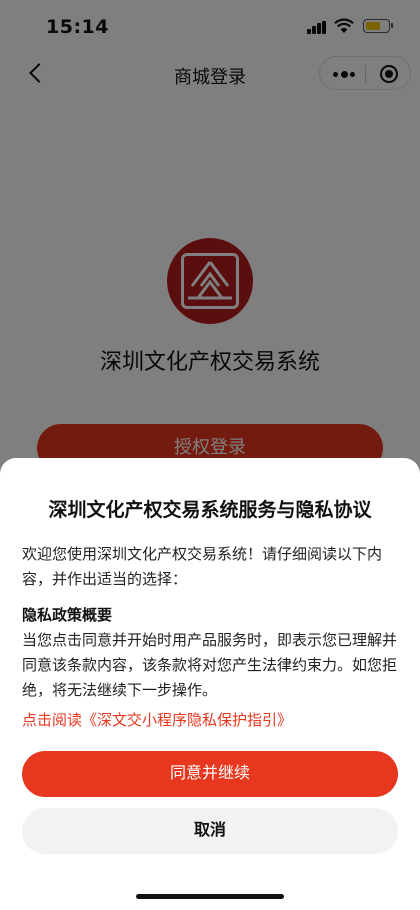 Image resolution: width=420 pixels, height=910 pixels. Describe the element at coordinates (210, 510) in the screenshot. I see `sheet-title: 深圳文化产权交易系统服务与隐私协议` at that location.